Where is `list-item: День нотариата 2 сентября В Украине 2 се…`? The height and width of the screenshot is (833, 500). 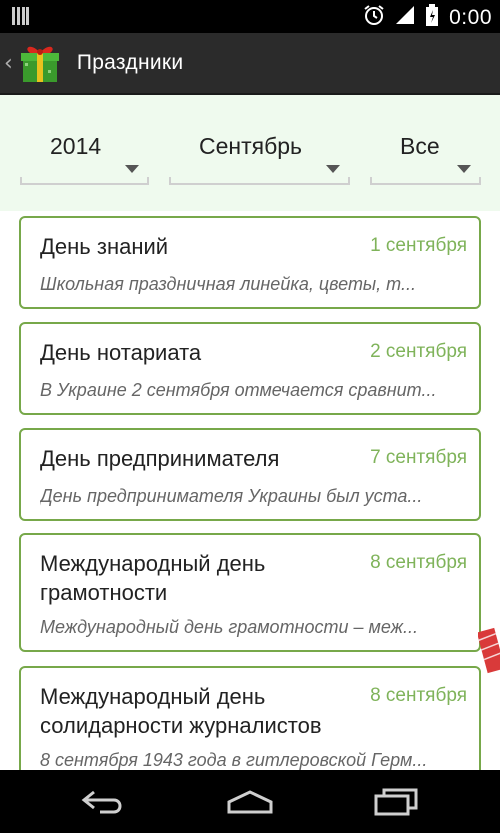 list-item: День нотариата 2 сентября В Украине 2 се… is located at coordinates (250, 368).